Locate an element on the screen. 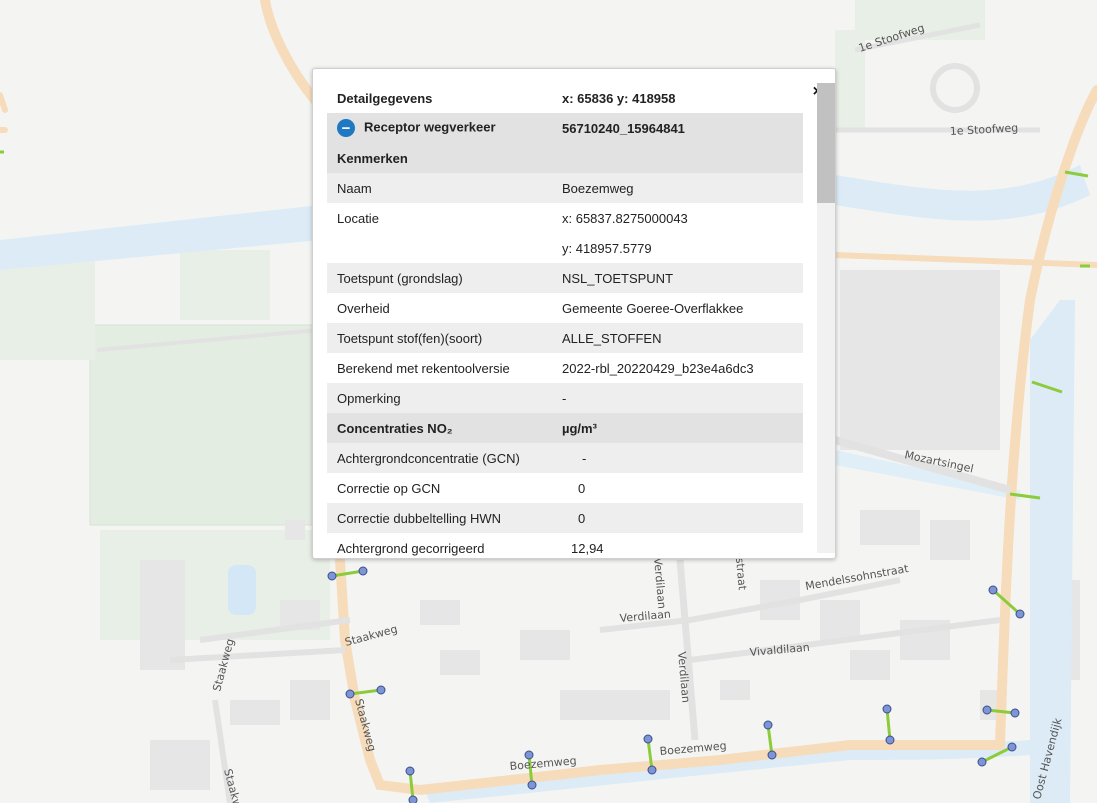 The height and width of the screenshot is (803, 1097). table-row: Achtergrond gecorrigeerd 12,94 is located at coordinates (565, 545).